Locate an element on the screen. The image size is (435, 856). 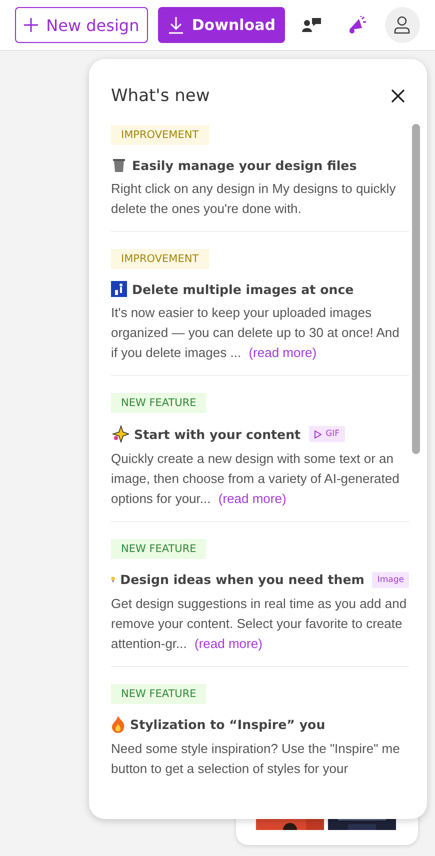
new-design-button: New design is located at coordinates (81, 25).